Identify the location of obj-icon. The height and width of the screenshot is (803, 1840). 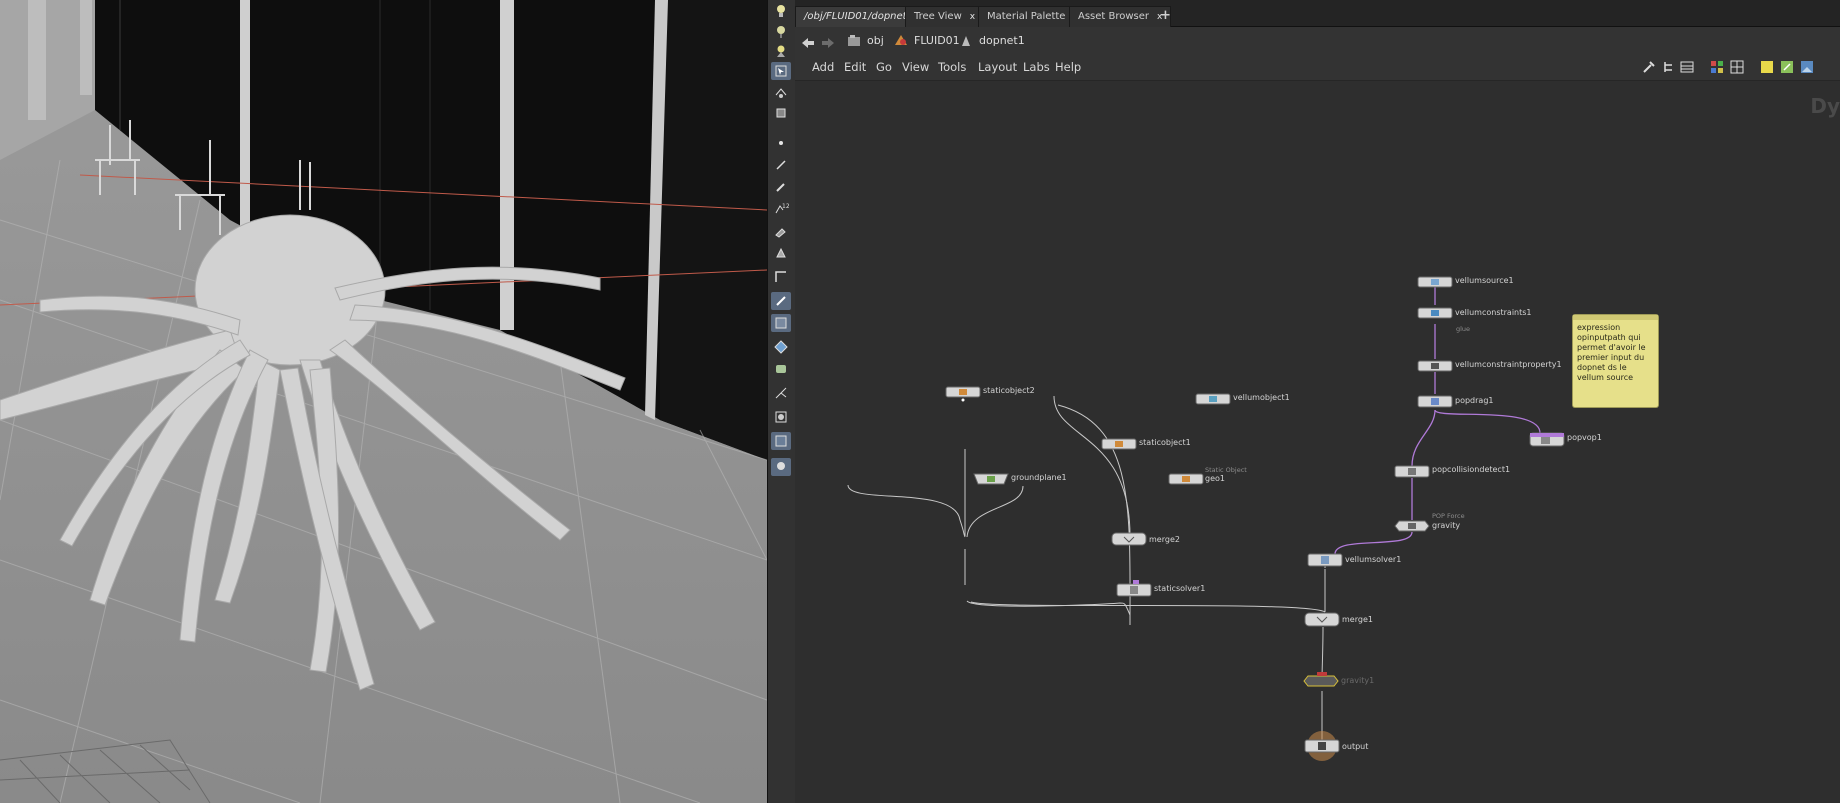
(854, 44).